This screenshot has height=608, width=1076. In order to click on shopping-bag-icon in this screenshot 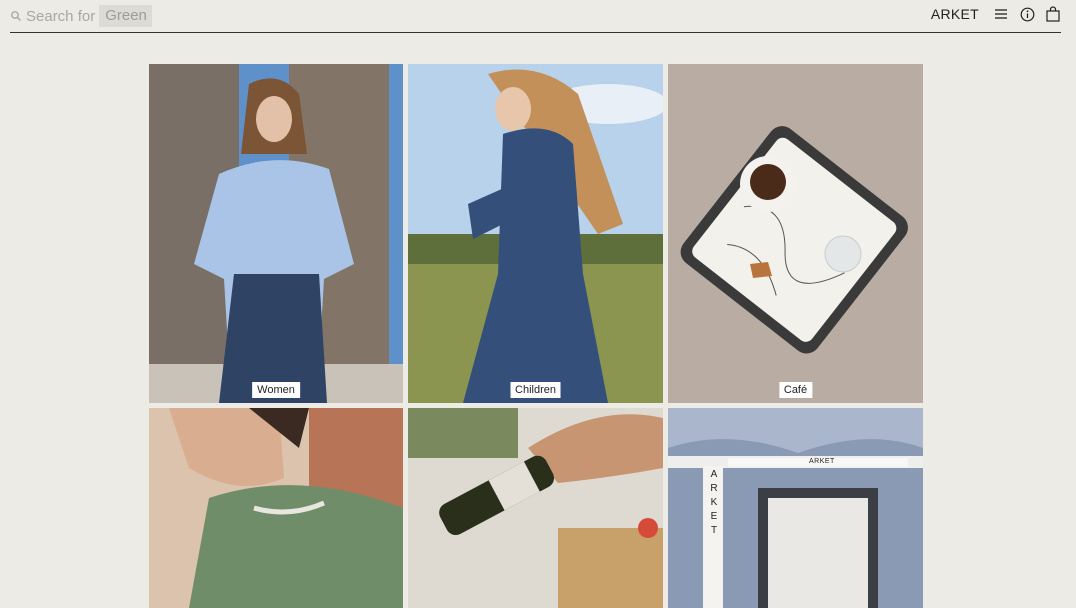, I will do `click(1053, 14)`.